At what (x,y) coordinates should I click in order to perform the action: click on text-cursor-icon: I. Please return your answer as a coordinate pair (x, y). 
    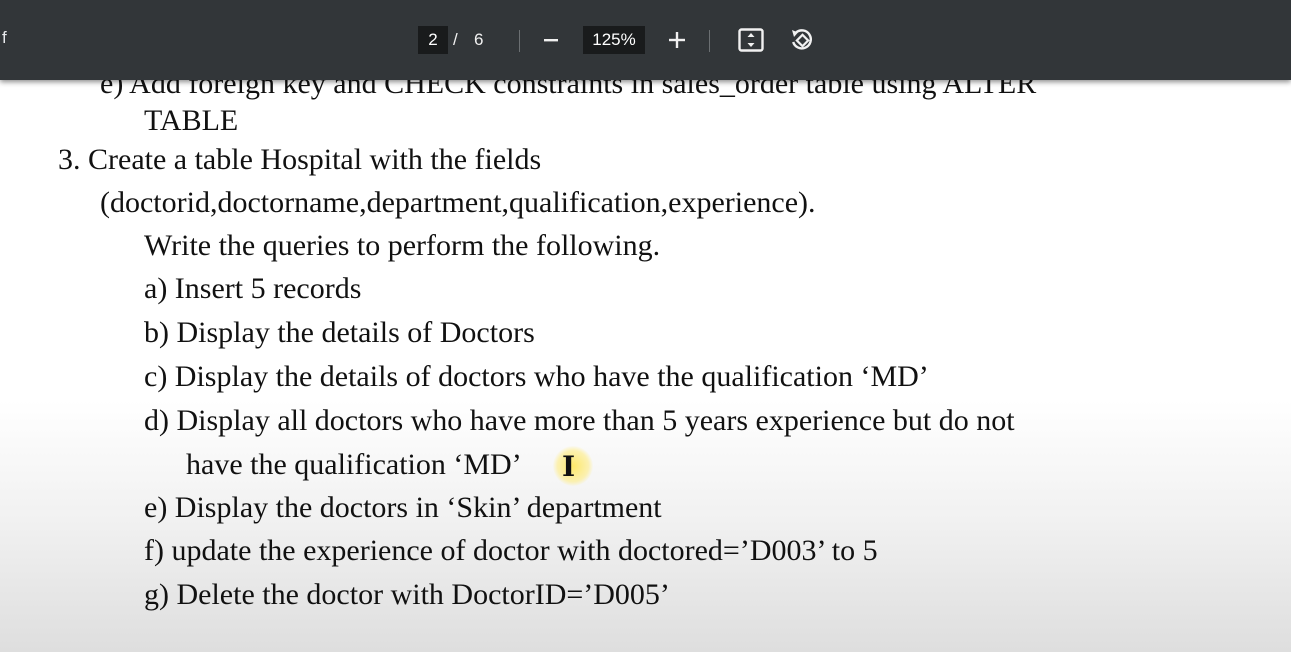
    Looking at the image, I should click on (569, 466).